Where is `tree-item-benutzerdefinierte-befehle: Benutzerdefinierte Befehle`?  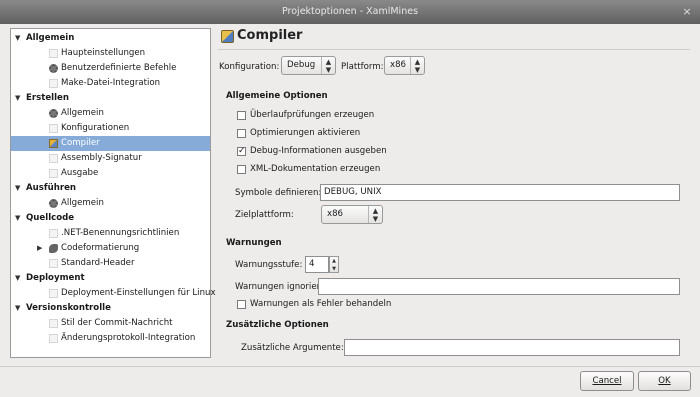 tree-item-benutzerdefinierte-befehle: Benutzerdefinierte Befehle is located at coordinates (110, 68).